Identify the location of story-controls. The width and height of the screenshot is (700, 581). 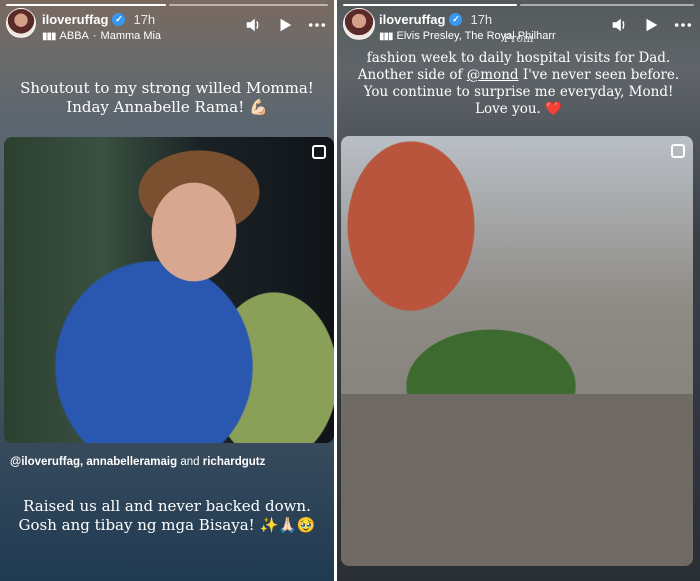
(285, 25).